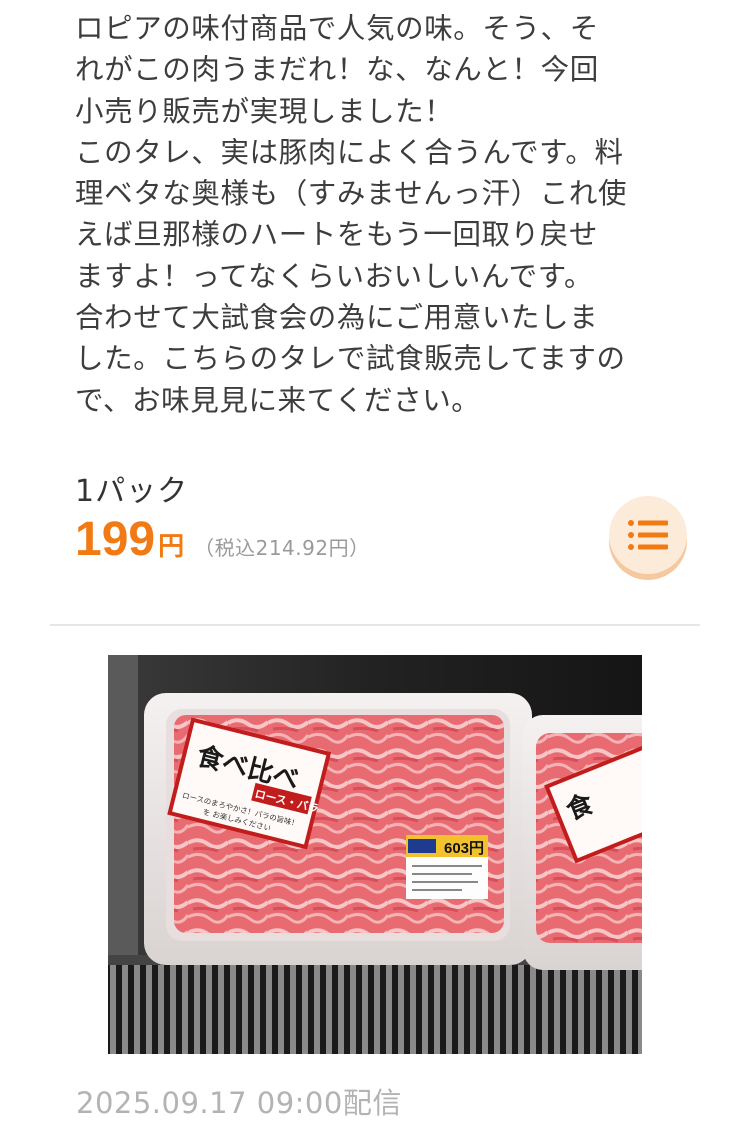 The height and width of the screenshot is (1132, 750). What do you see at coordinates (337, 28) in the screenshot?
I see `description-line: ロピアの味付商品で人気の味。そう、そ` at bounding box center [337, 28].